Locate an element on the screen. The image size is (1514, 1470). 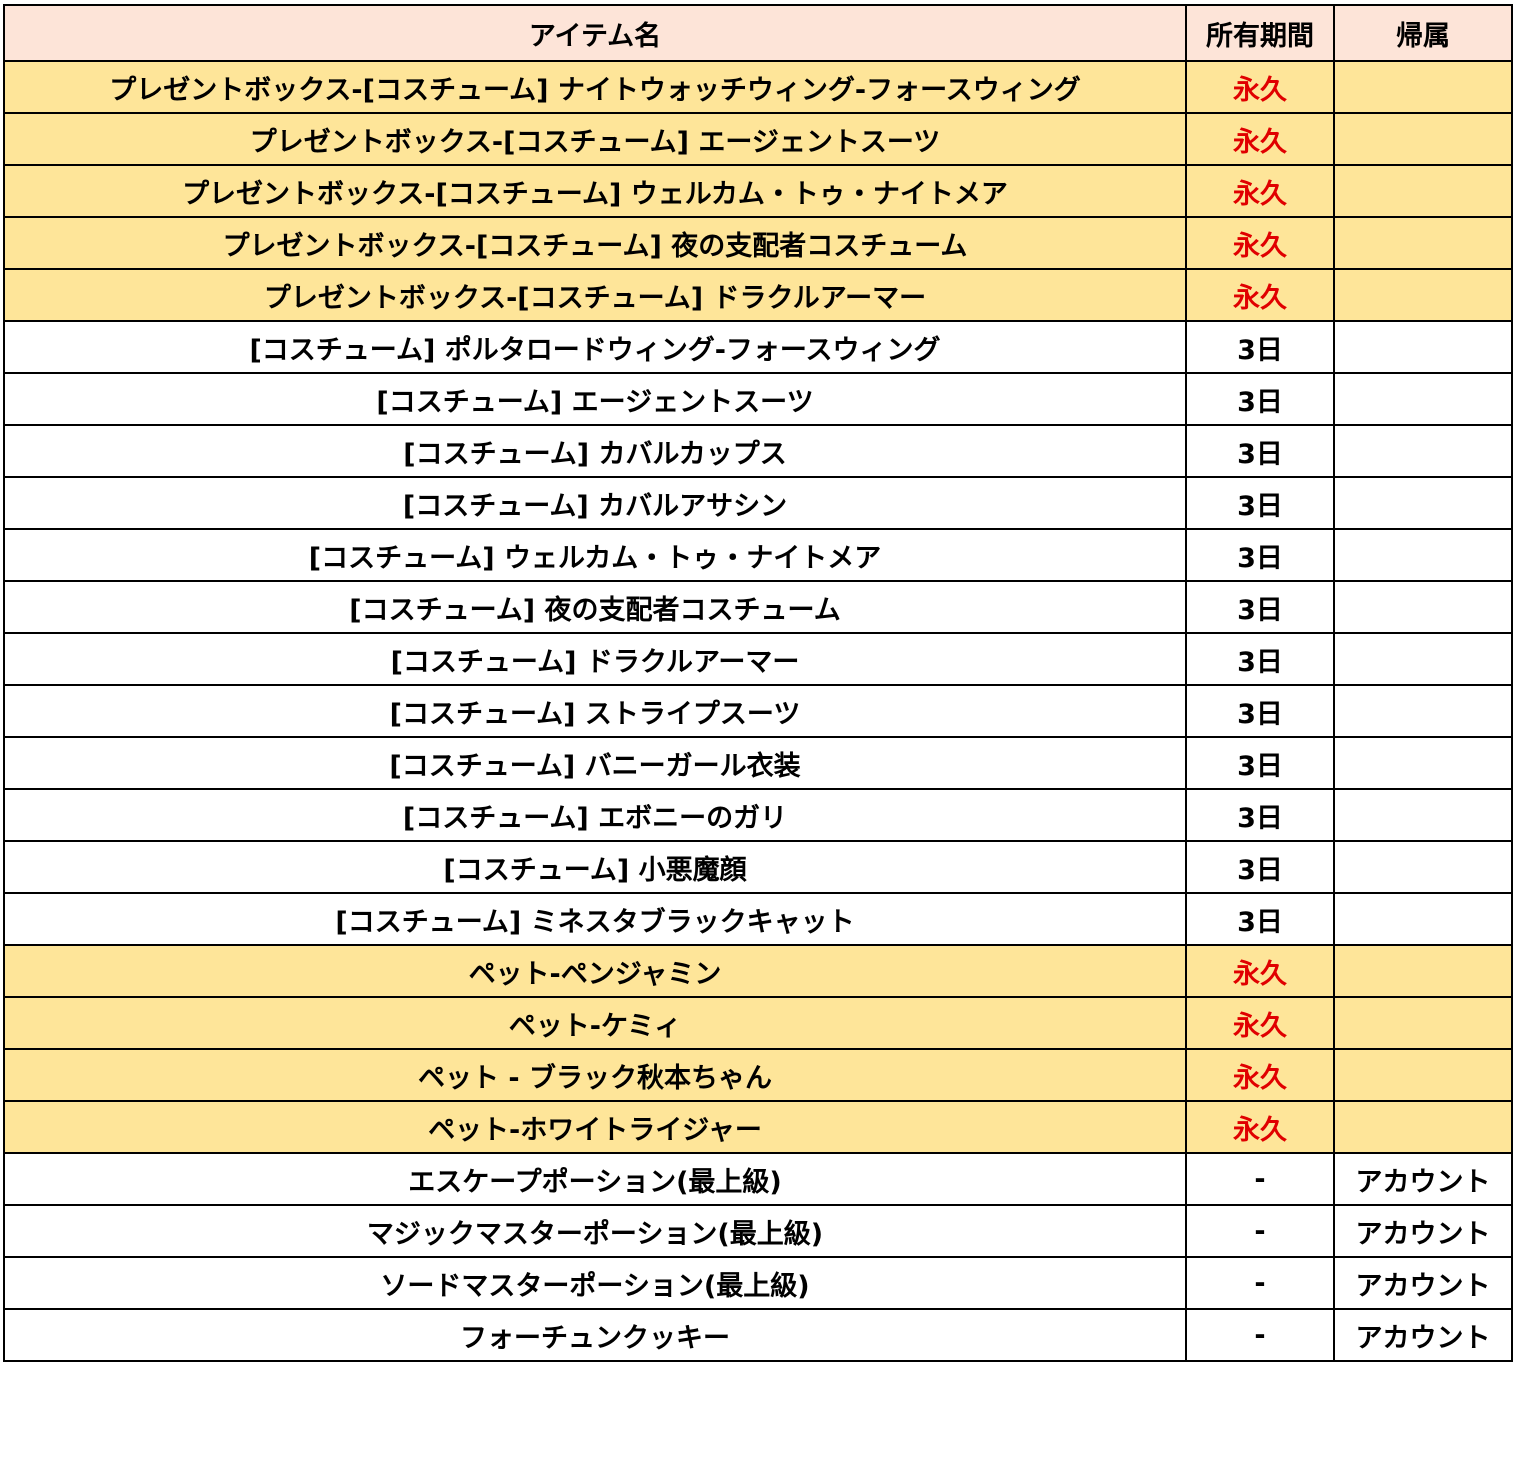
item-name-cell: [コスチューム] カバルカップス is located at coordinates (595, 451).